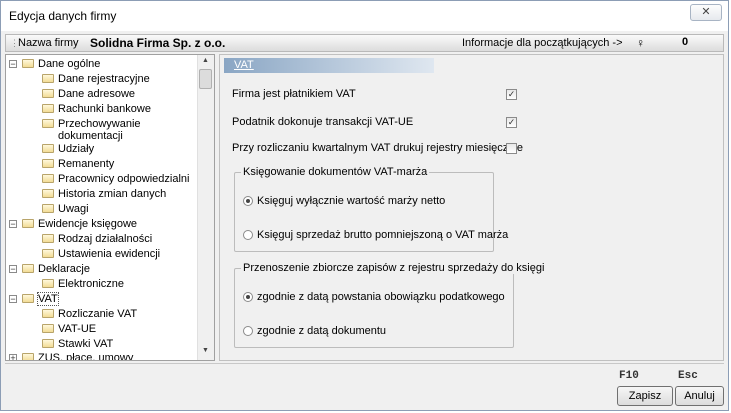 The height and width of the screenshot is (413, 731). What do you see at coordinates (158, 43) in the screenshot?
I see `firm-name-value: Solidna Firma Sp. z o.o.` at bounding box center [158, 43].